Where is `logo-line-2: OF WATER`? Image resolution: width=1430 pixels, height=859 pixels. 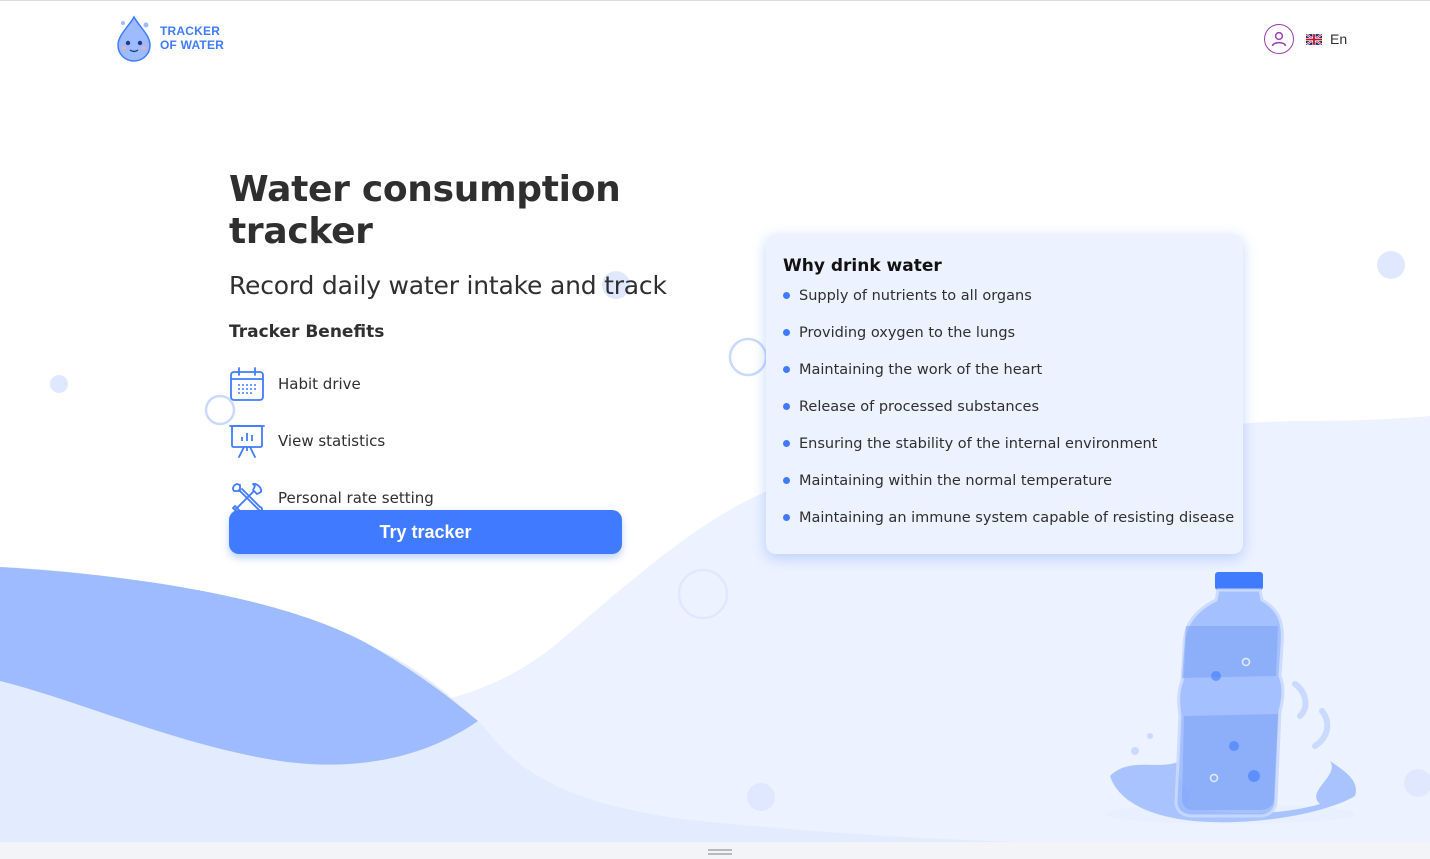 logo-line-2: OF WATER is located at coordinates (192, 45).